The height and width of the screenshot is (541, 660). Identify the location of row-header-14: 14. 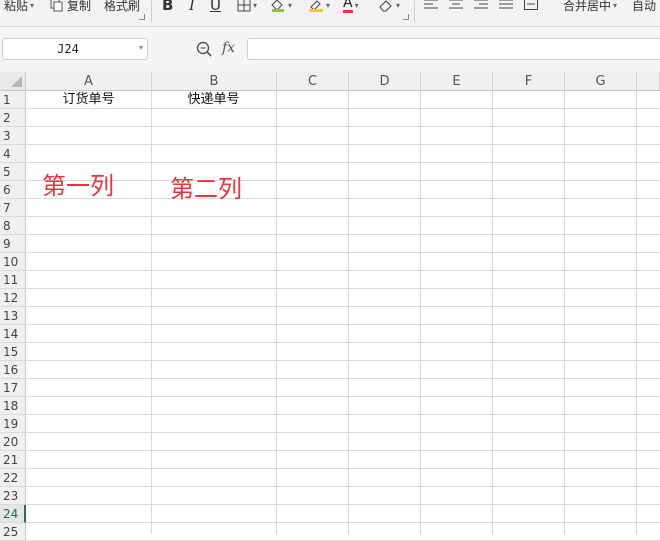
(13, 334).